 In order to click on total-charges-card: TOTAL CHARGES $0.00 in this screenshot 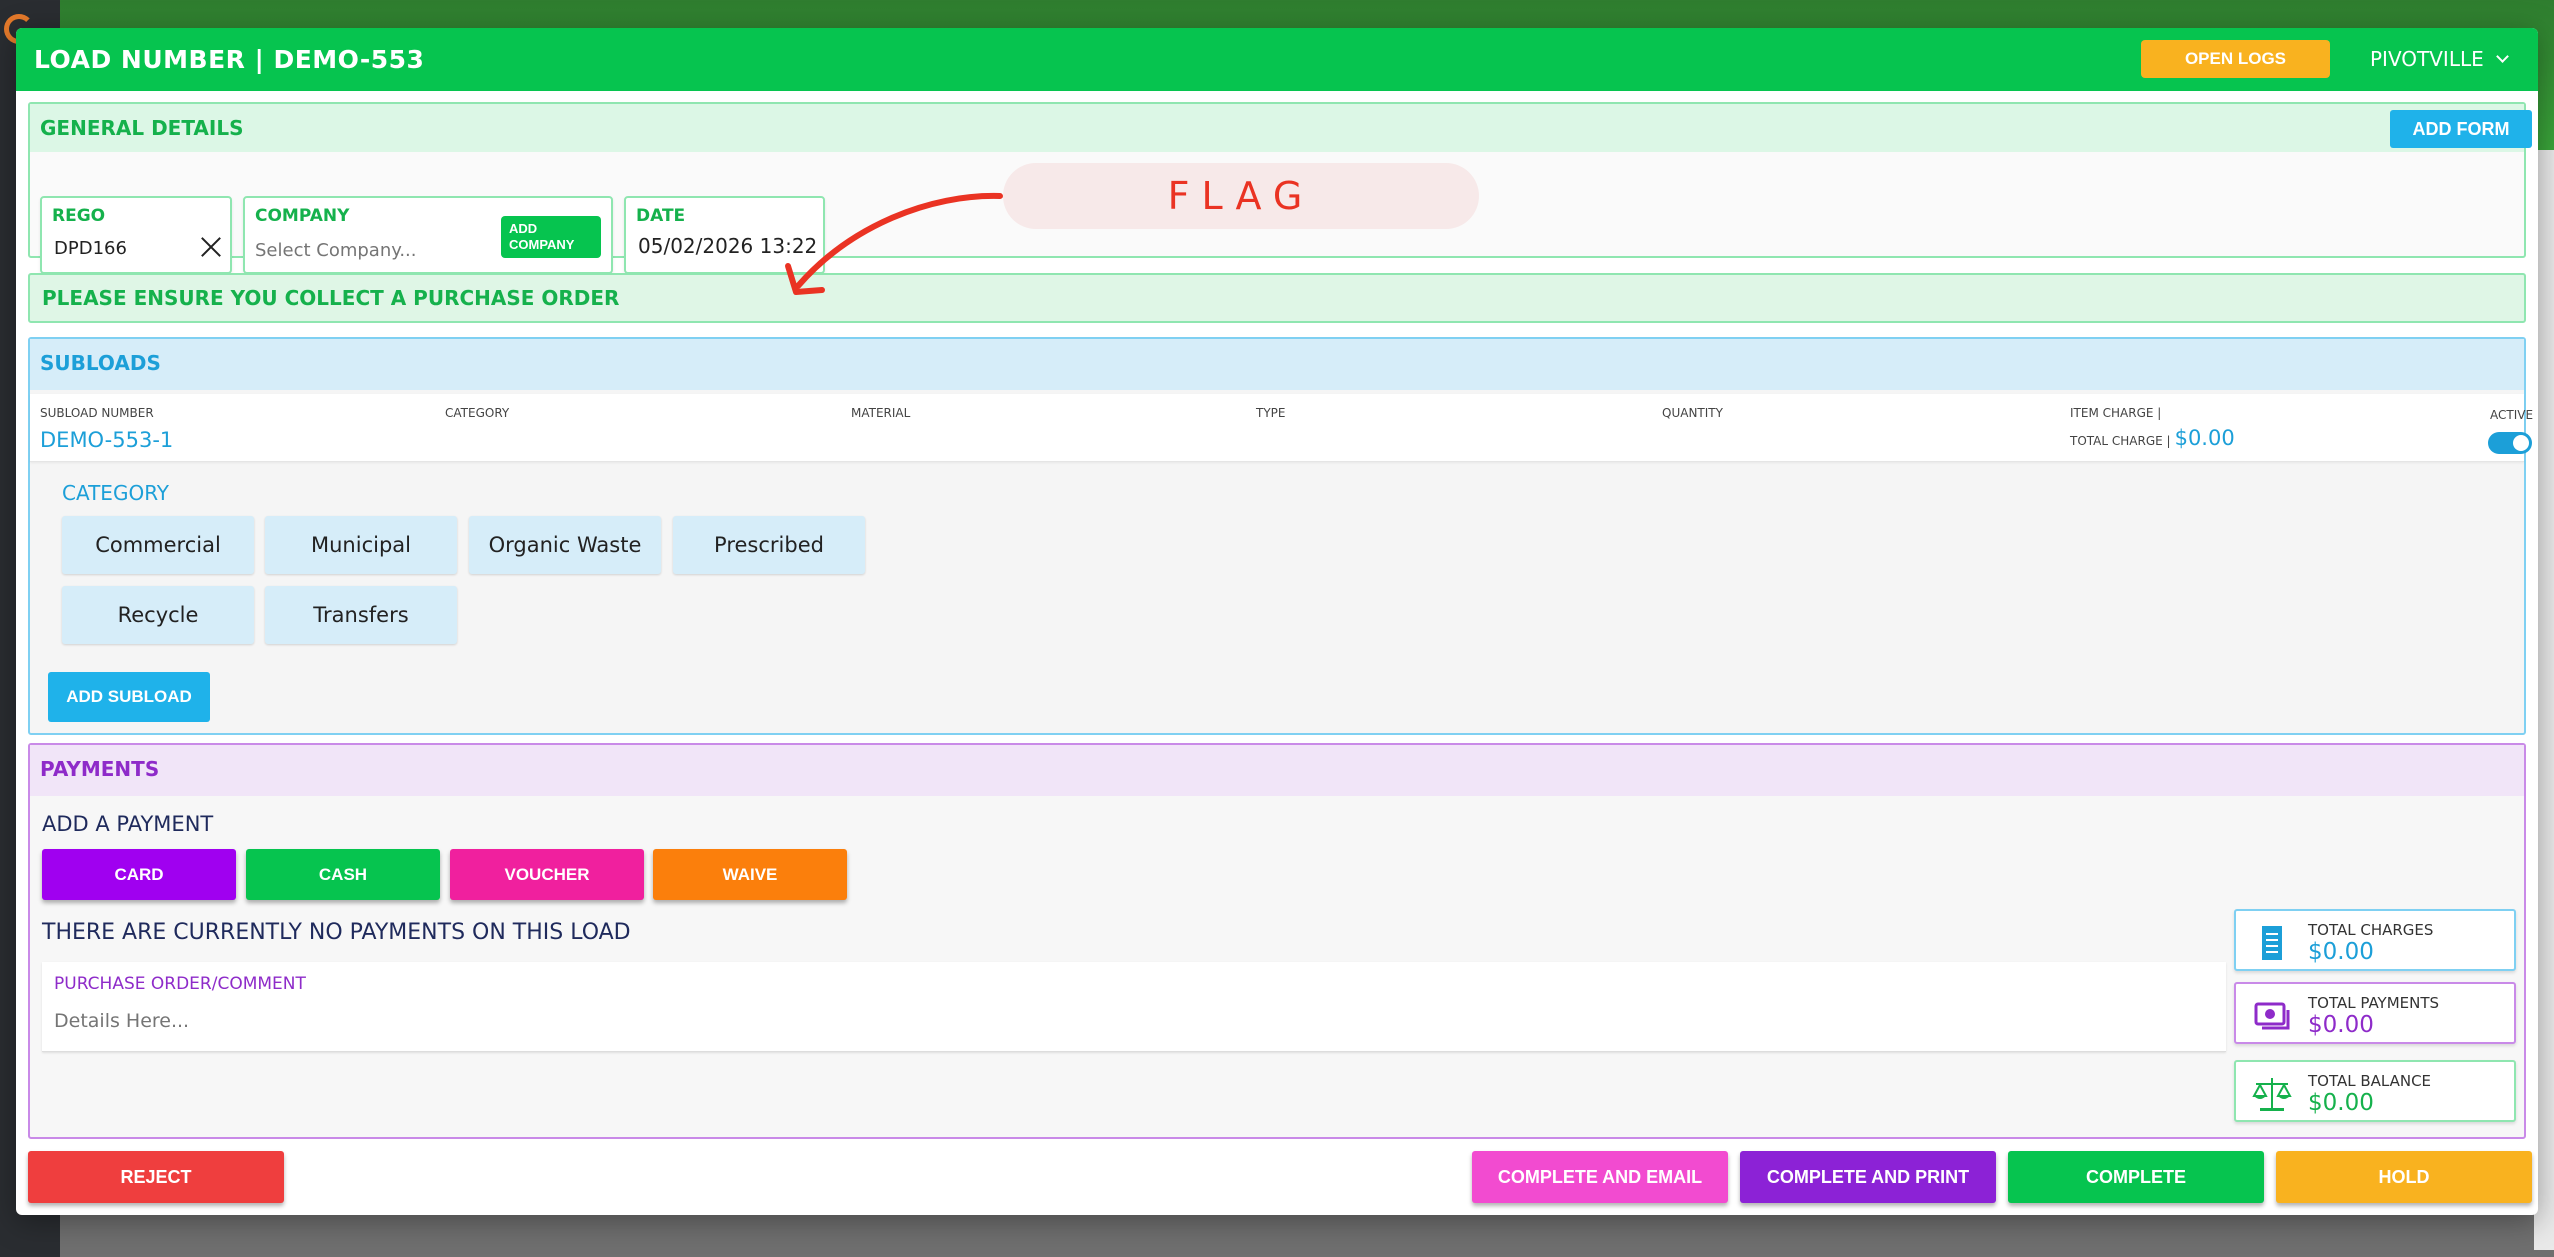, I will do `click(2375, 940)`.